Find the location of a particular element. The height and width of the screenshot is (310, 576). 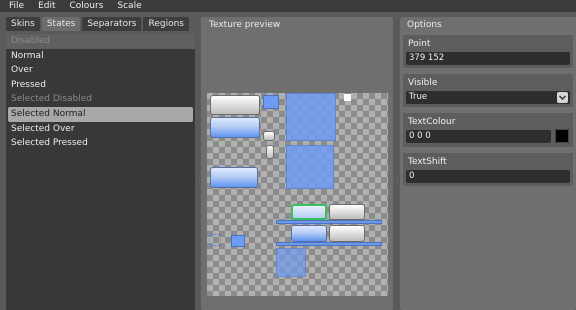

list-item-disabled: Disabled is located at coordinates (100, 41).